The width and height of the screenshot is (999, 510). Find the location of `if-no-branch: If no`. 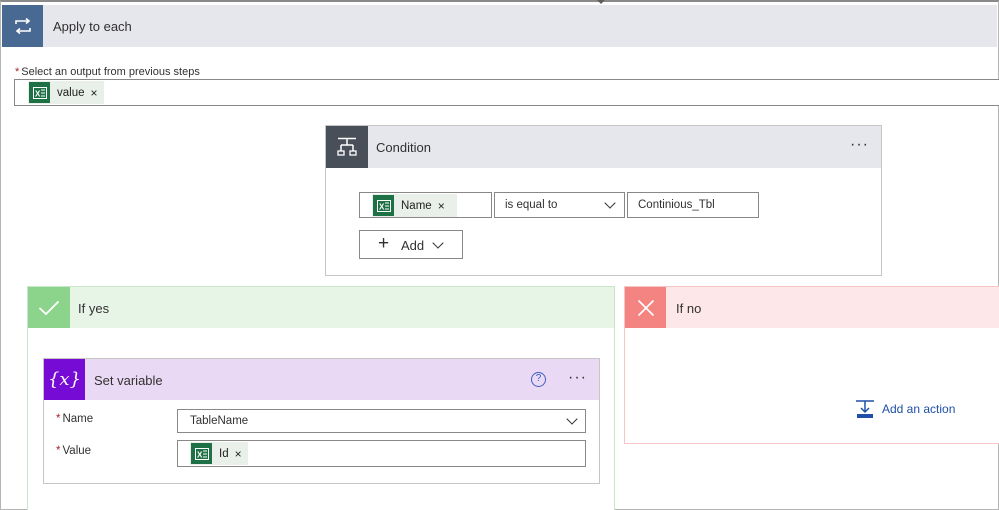

if-no-branch: If no is located at coordinates (811, 365).